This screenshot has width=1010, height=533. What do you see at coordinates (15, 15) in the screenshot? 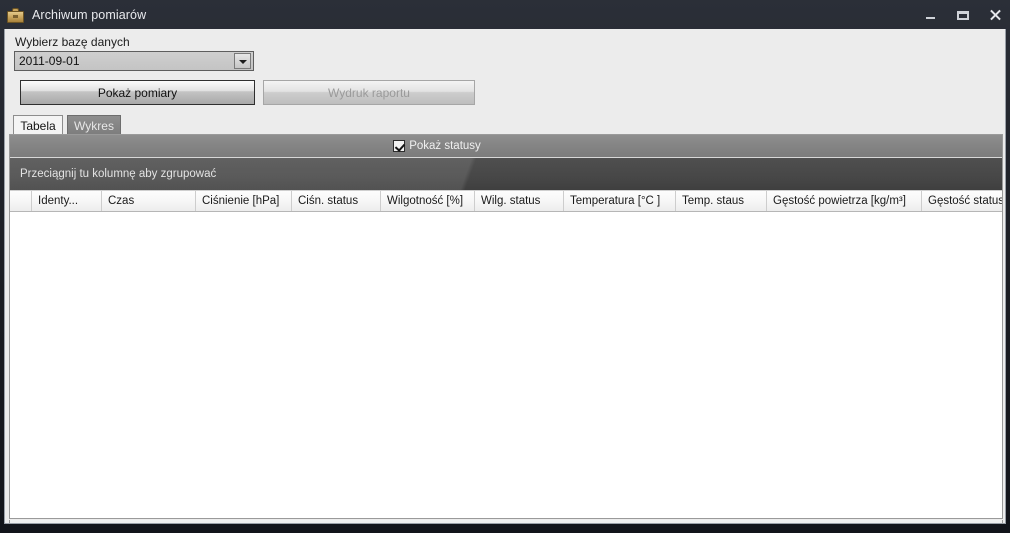
I see `briefcase-icon` at bounding box center [15, 15].